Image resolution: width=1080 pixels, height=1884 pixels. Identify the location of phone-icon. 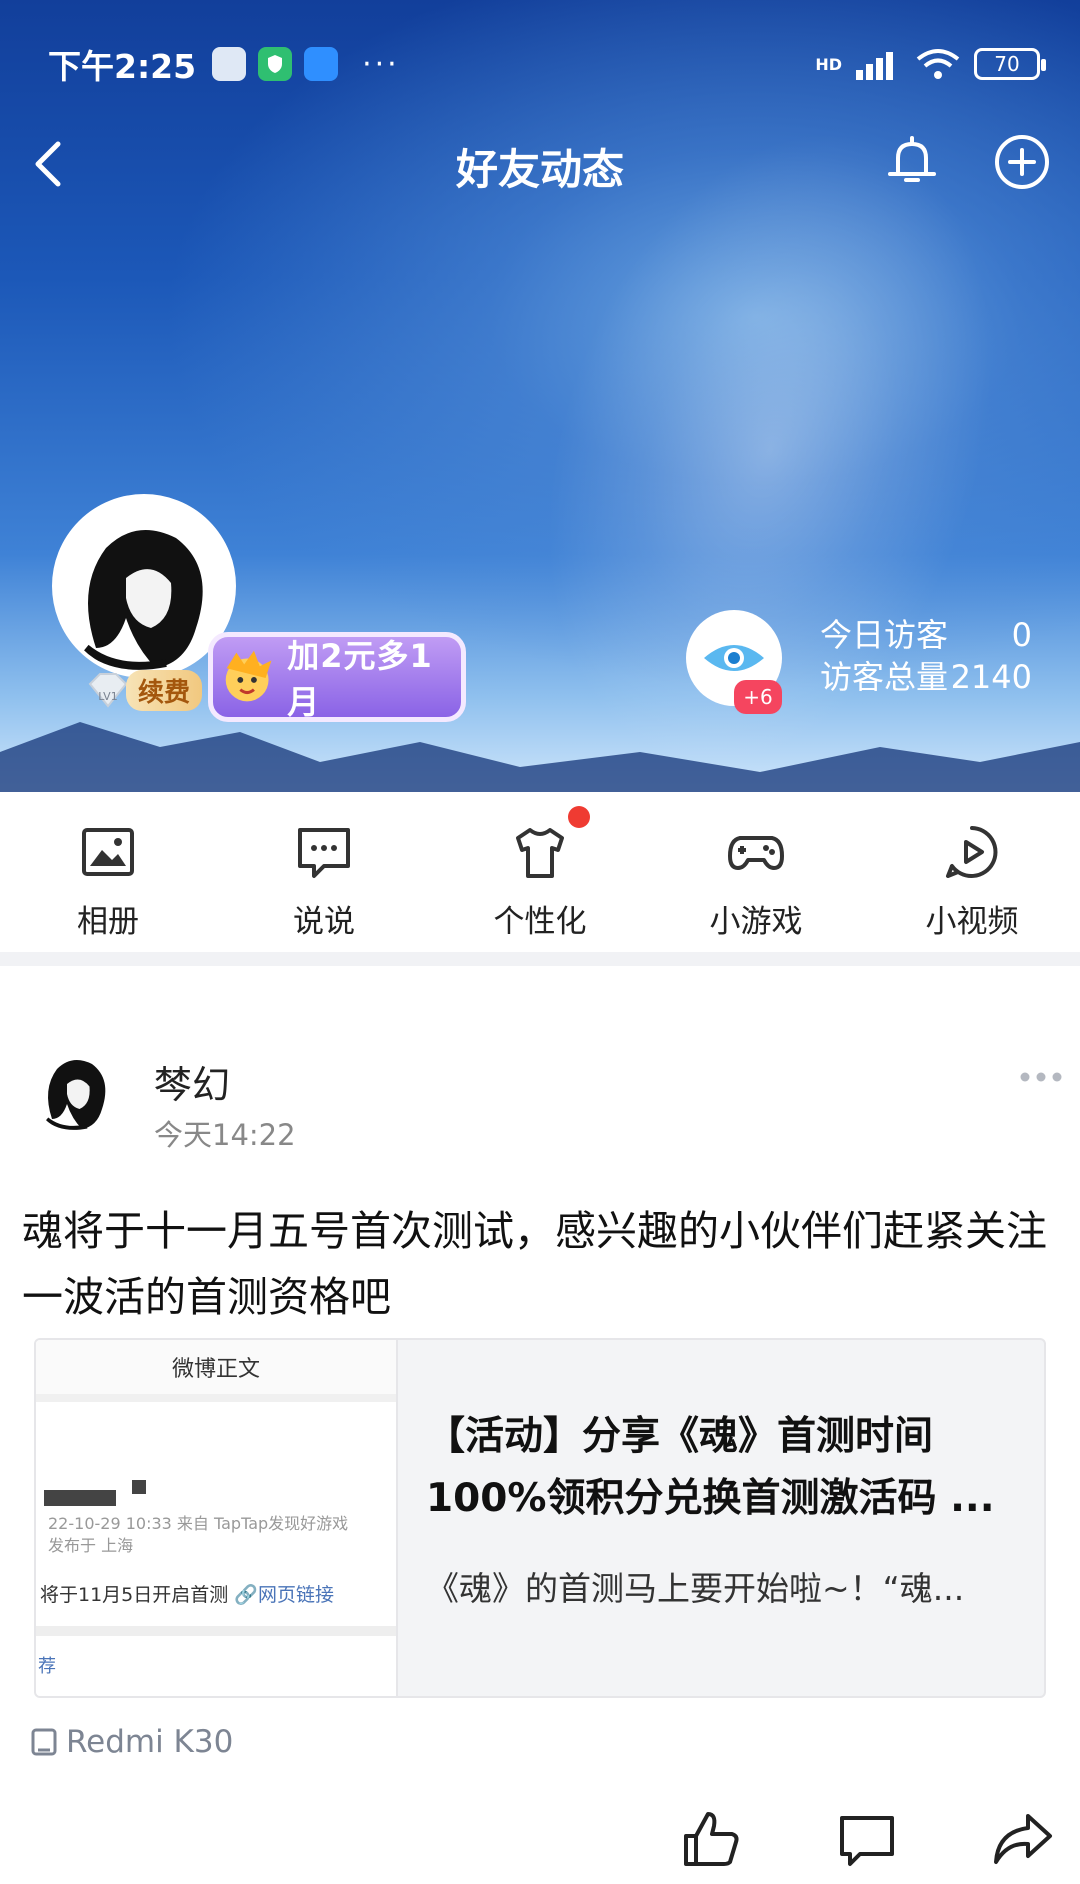
(44, 1742).